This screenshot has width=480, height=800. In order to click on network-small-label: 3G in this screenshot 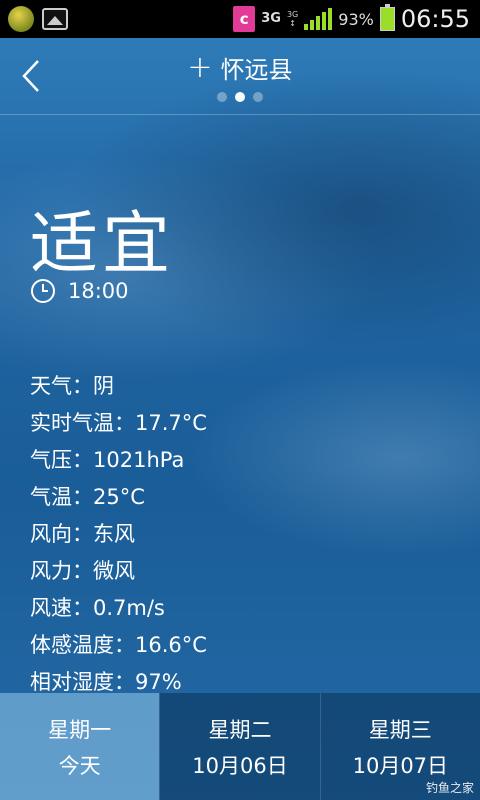, I will do `click(292, 14)`.